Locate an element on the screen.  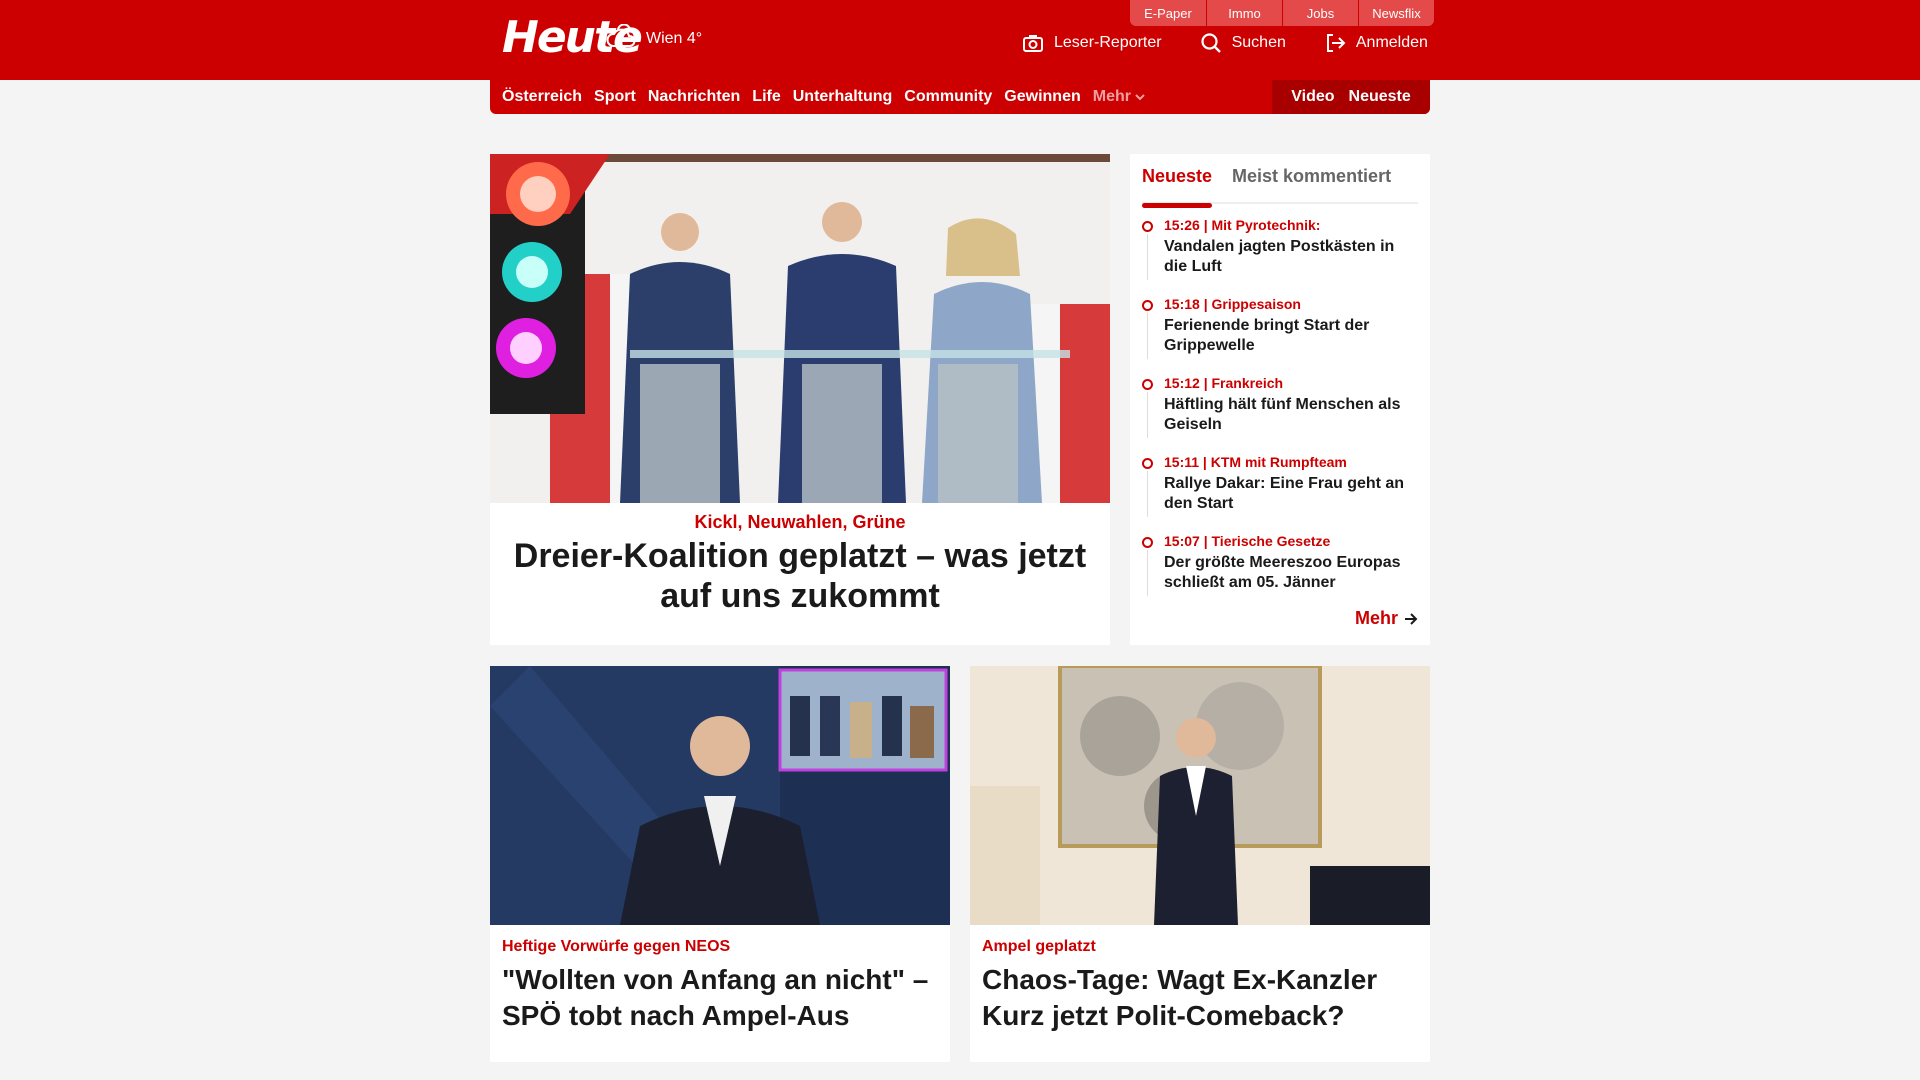
tab-neueste: Neueste is located at coordinates (1177, 185).